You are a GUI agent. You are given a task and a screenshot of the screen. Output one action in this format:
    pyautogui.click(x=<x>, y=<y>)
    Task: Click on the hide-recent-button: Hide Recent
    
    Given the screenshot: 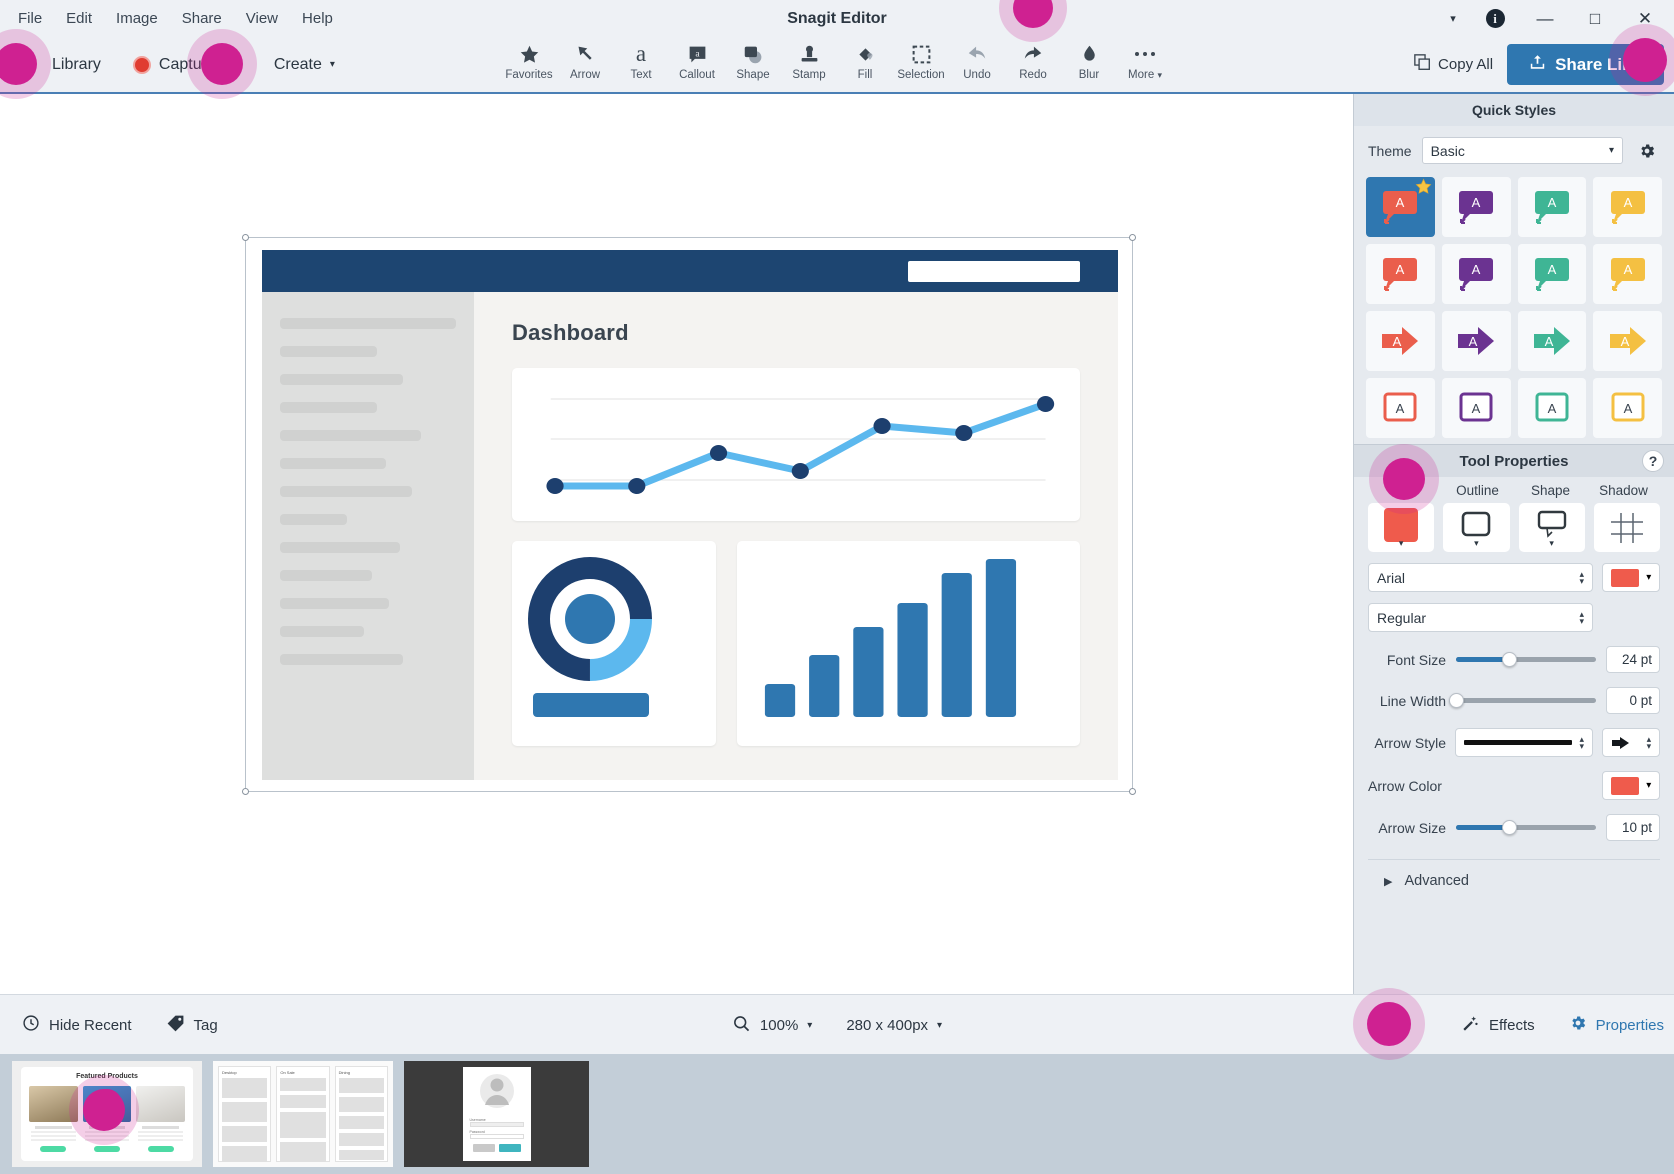 What is the action you would take?
    pyautogui.click(x=77, y=1025)
    